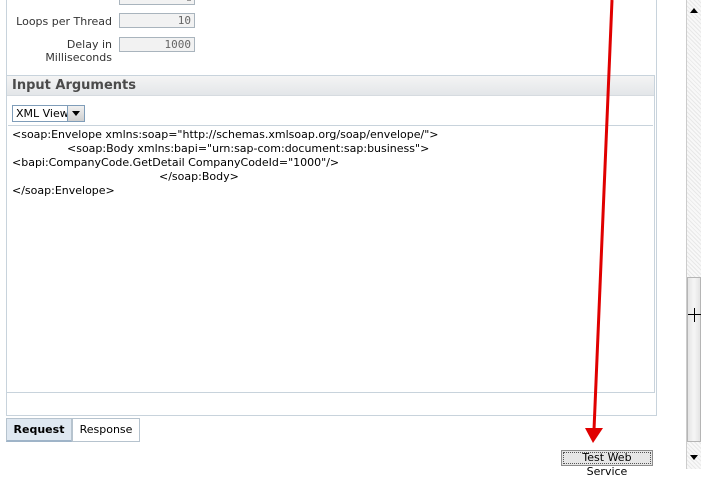 The height and width of the screenshot is (479, 701). I want to click on scroll-up-icon, so click(694, 11).